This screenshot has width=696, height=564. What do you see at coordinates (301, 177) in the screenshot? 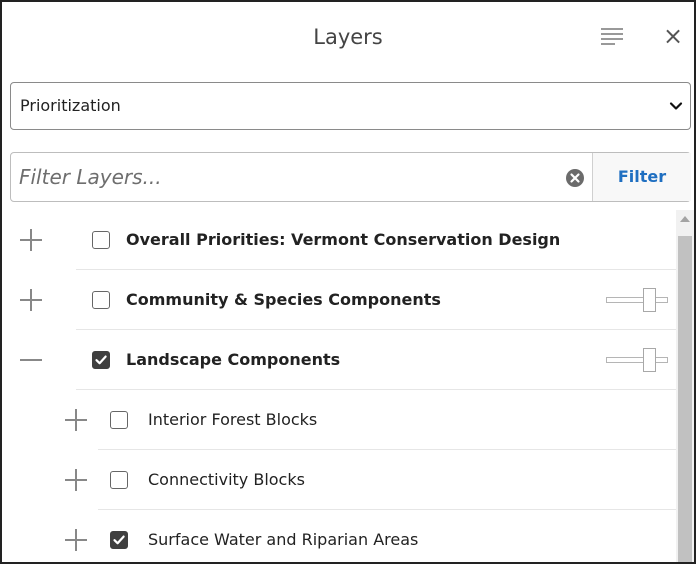
I see `filter-layers-input` at bounding box center [301, 177].